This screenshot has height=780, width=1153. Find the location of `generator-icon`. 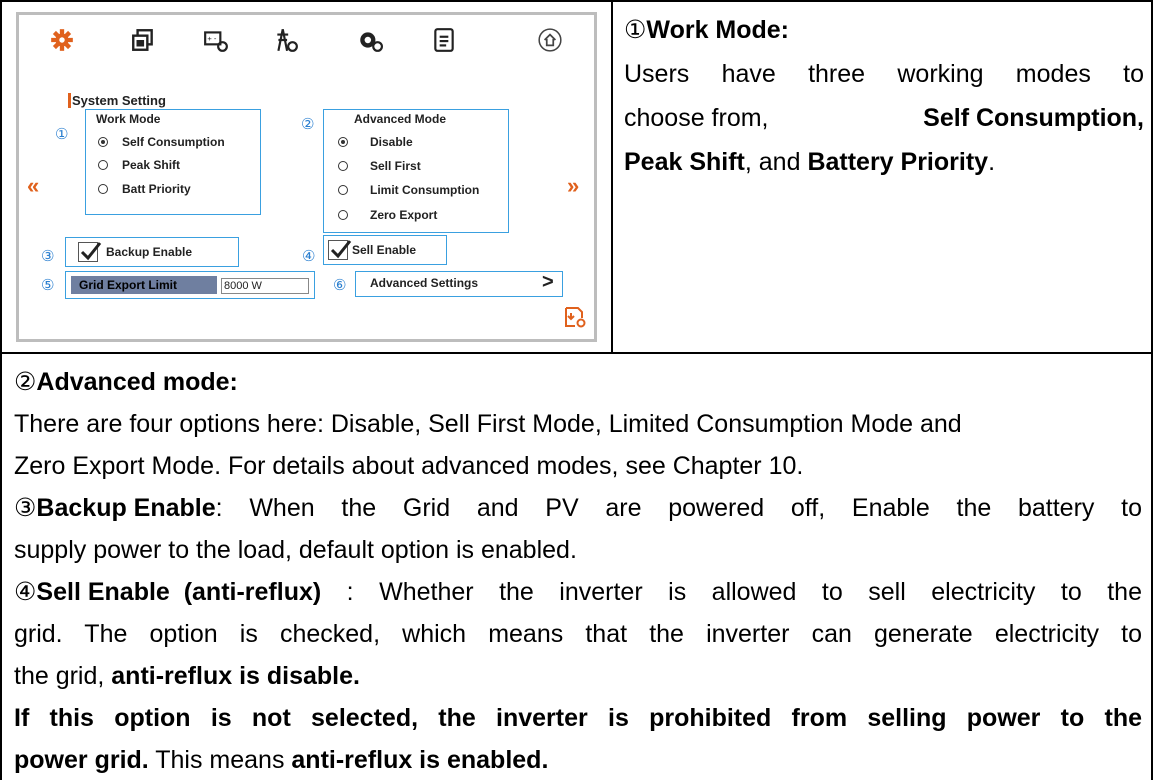

generator-icon is located at coordinates (370, 40).